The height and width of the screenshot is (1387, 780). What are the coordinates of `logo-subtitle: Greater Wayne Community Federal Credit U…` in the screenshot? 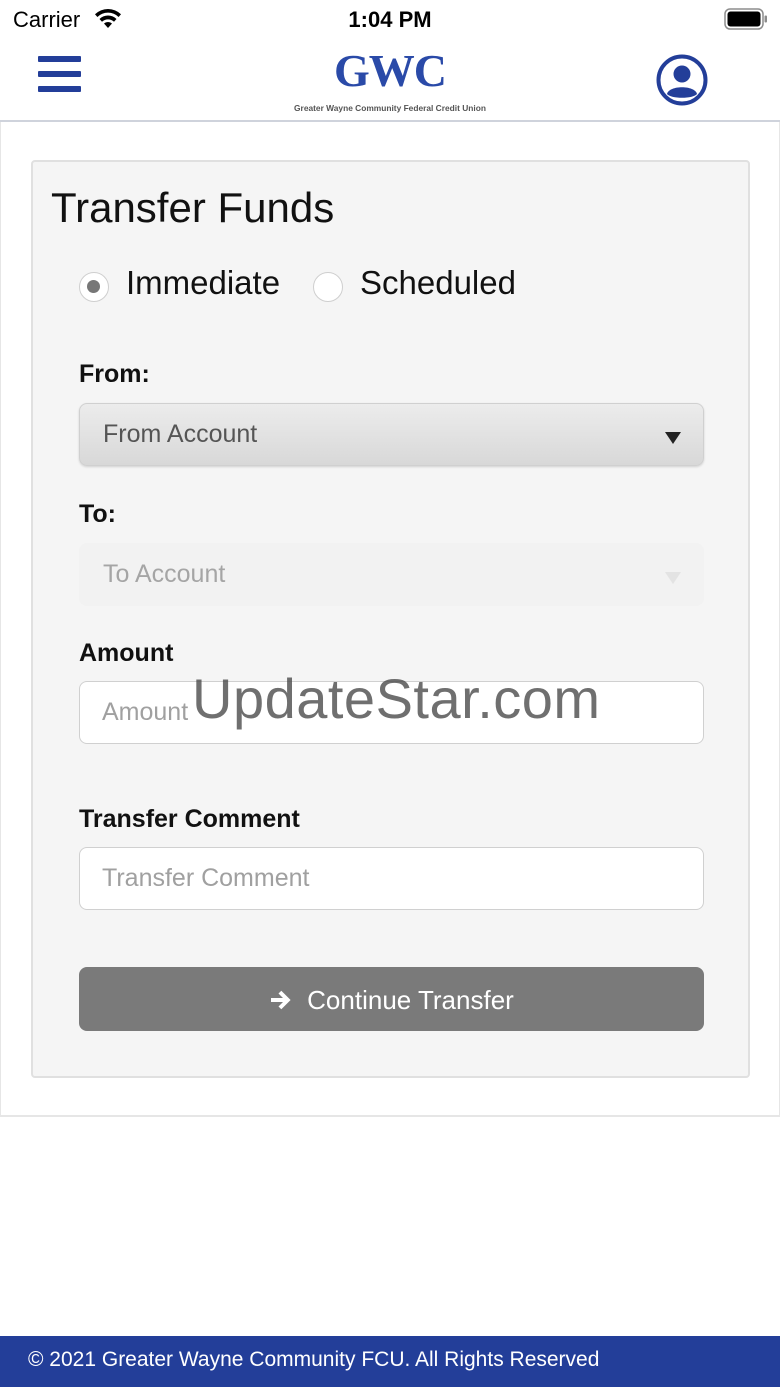 It's located at (390, 108).